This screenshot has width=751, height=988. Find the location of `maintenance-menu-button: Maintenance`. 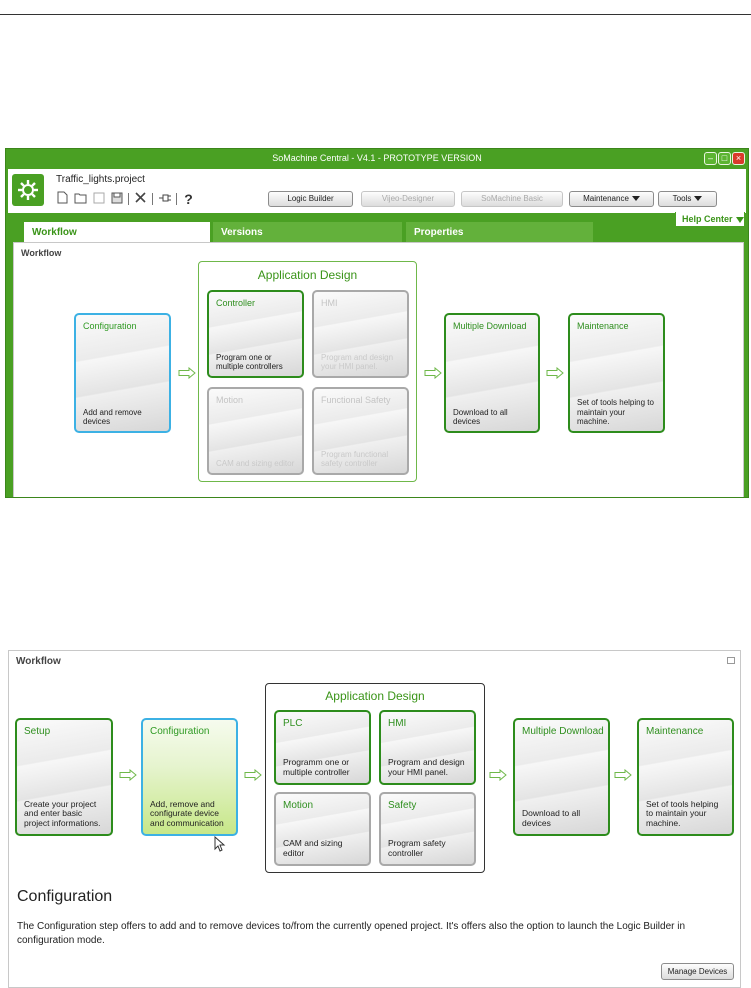

maintenance-menu-button: Maintenance is located at coordinates (611, 199).